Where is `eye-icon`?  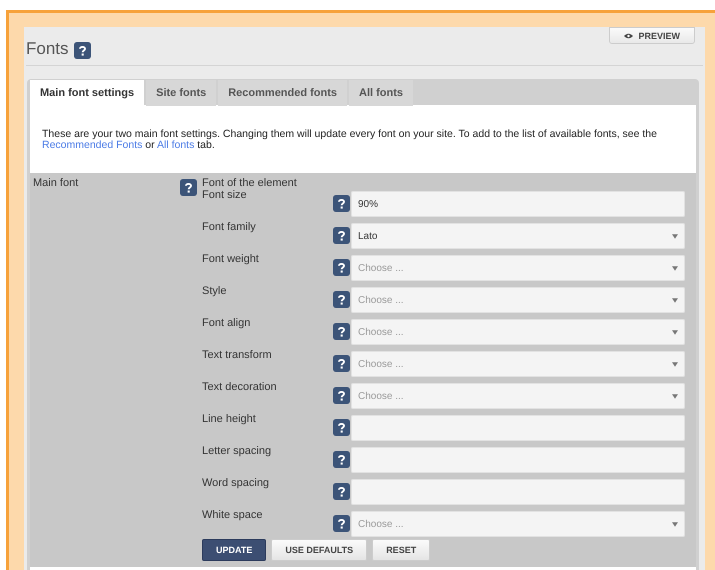 eye-icon is located at coordinates (629, 35).